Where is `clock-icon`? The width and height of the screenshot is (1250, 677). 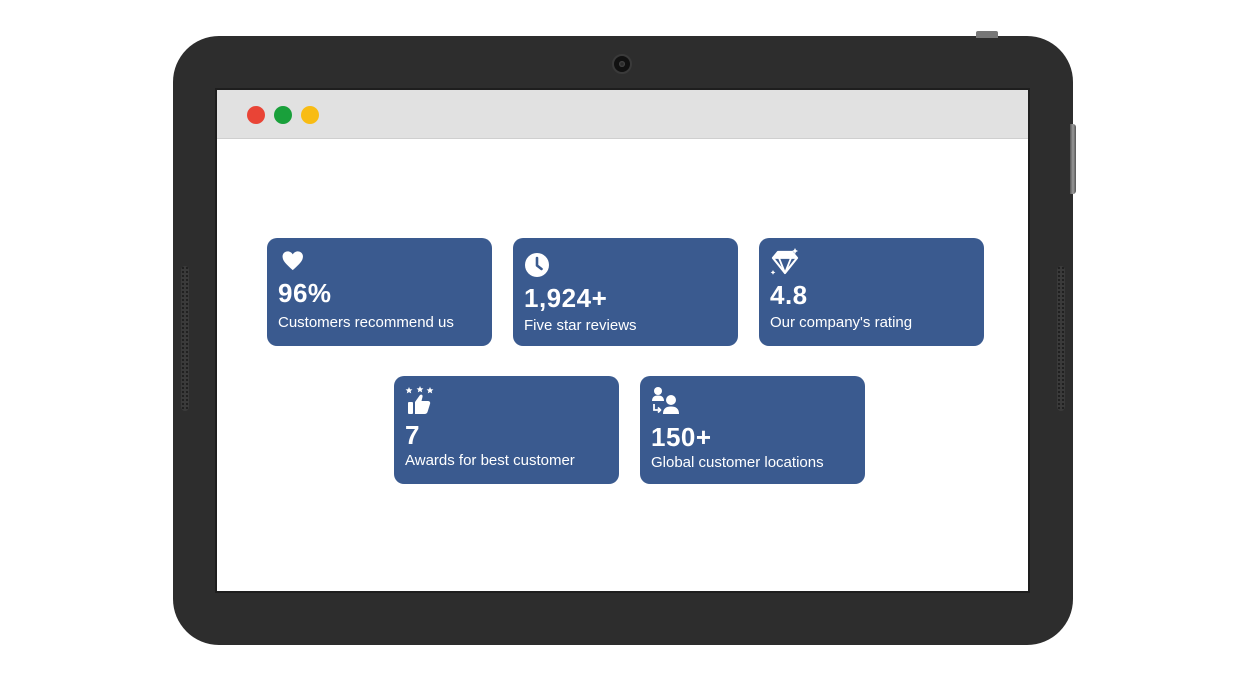 clock-icon is located at coordinates (539, 267).